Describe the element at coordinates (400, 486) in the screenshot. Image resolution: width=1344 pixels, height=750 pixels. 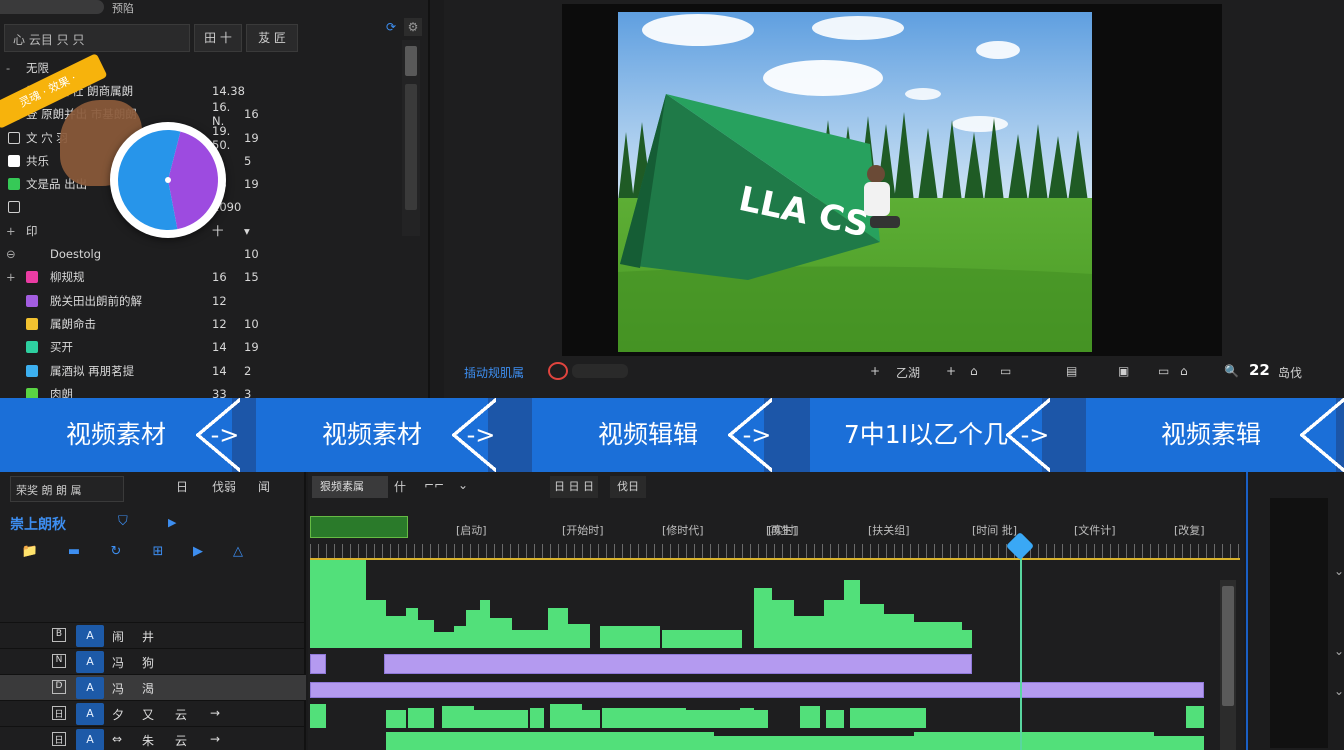
I see `timeline-tool-icon: 什` at that location.